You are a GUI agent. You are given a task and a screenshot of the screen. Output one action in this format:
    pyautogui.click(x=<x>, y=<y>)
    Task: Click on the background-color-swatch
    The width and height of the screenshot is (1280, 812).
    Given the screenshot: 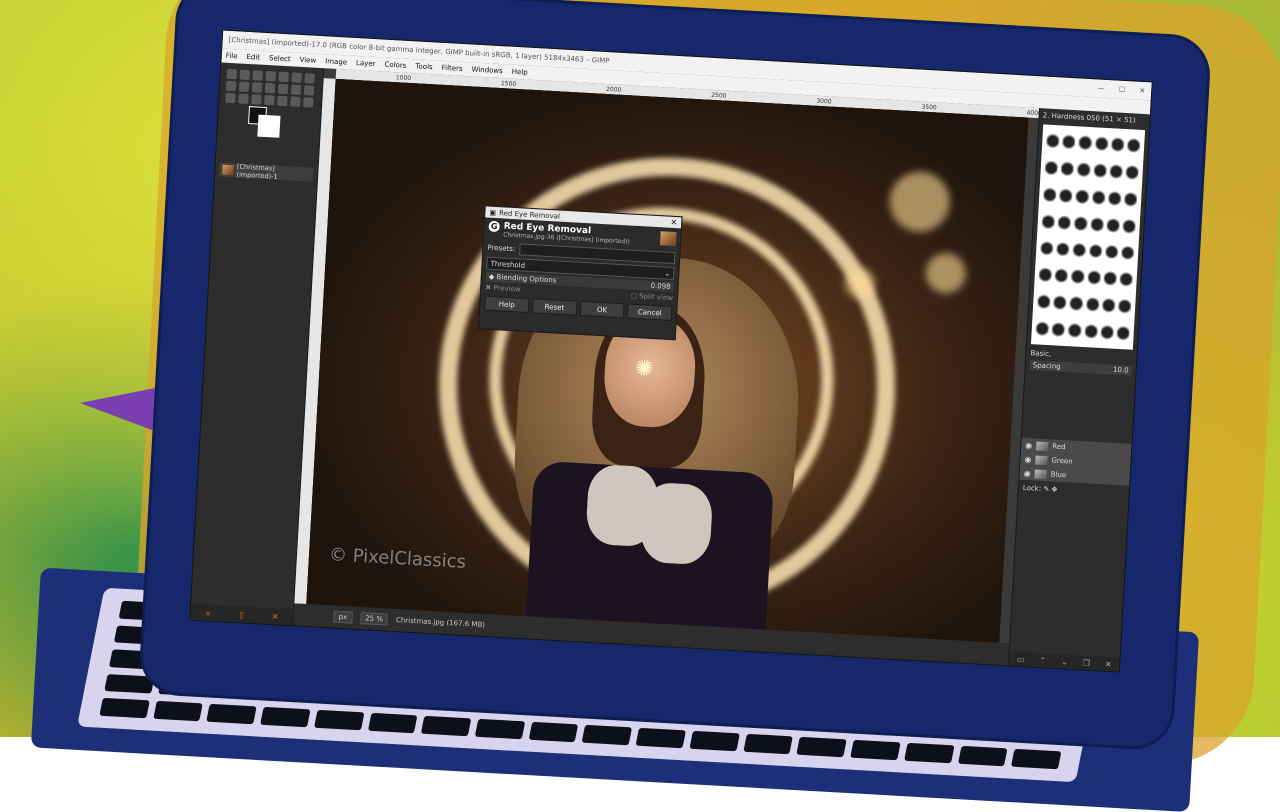 What is the action you would take?
    pyautogui.click(x=269, y=126)
    